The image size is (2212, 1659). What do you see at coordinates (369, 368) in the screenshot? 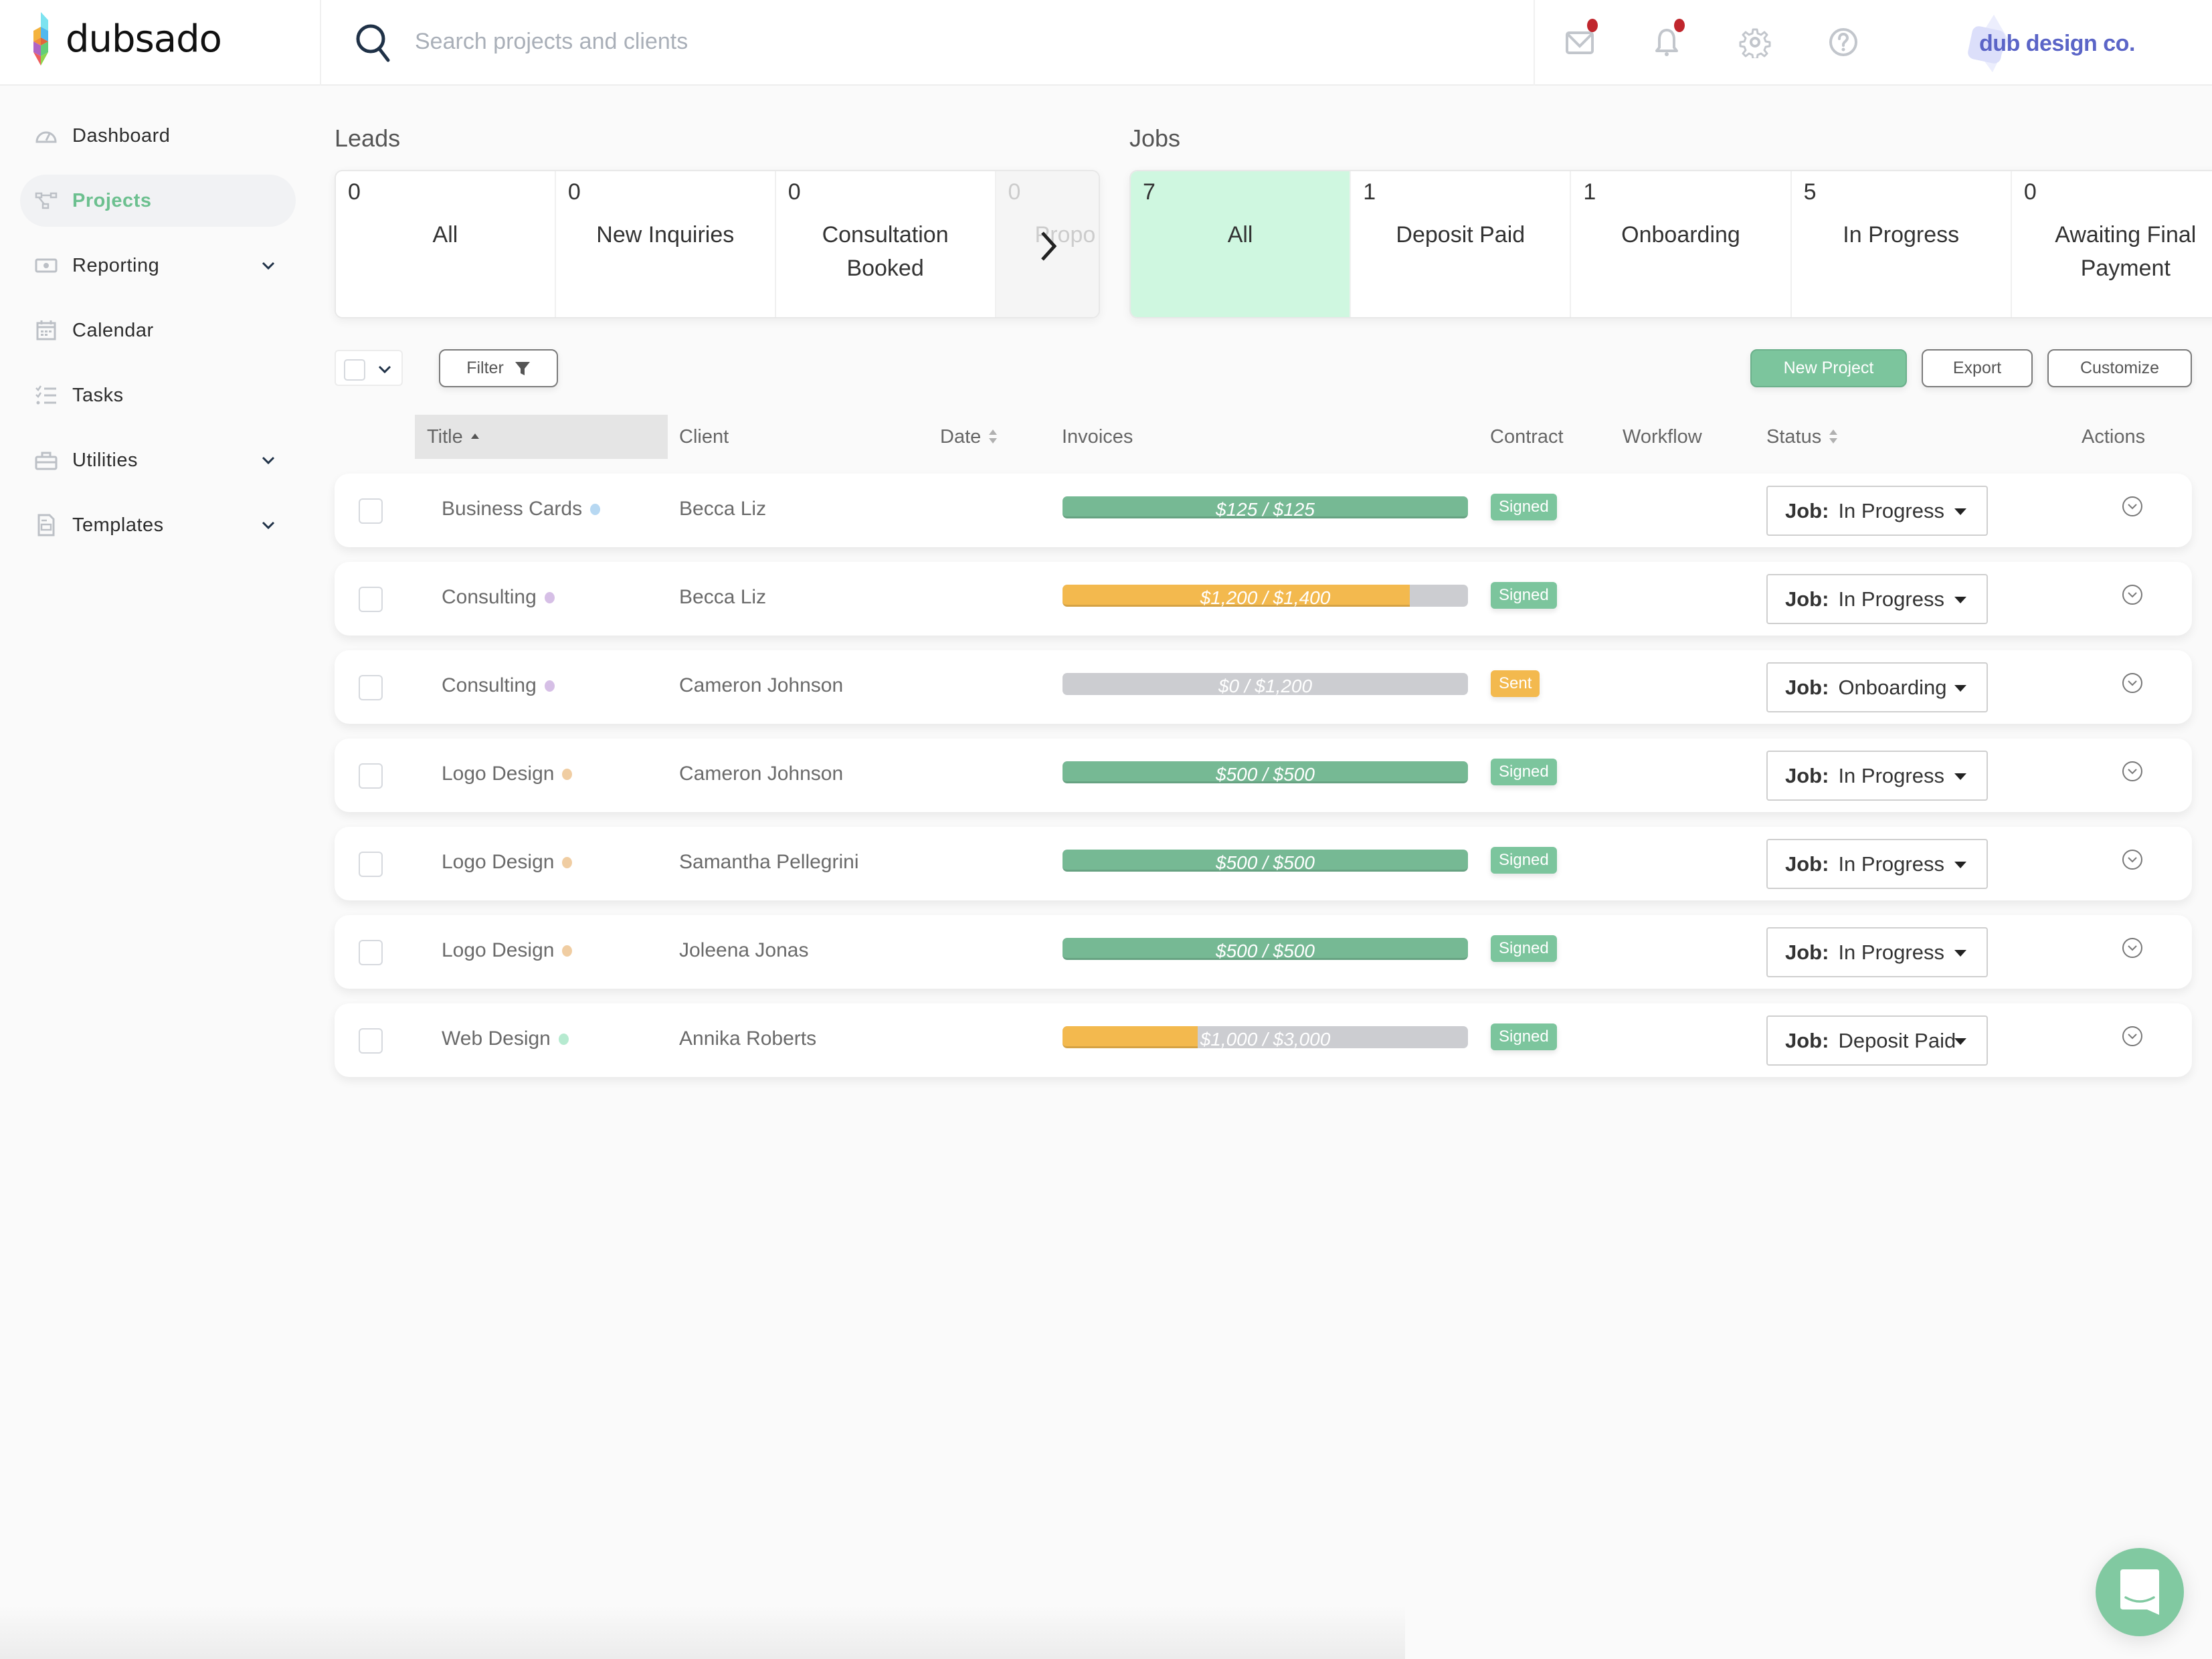
I see `bulk-select-dropdown` at bounding box center [369, 368].